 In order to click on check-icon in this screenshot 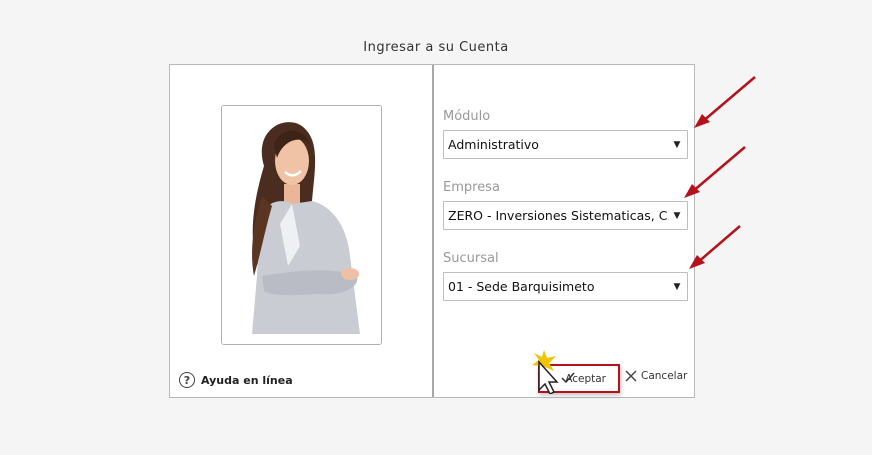, I will do `click(568, 378)`.